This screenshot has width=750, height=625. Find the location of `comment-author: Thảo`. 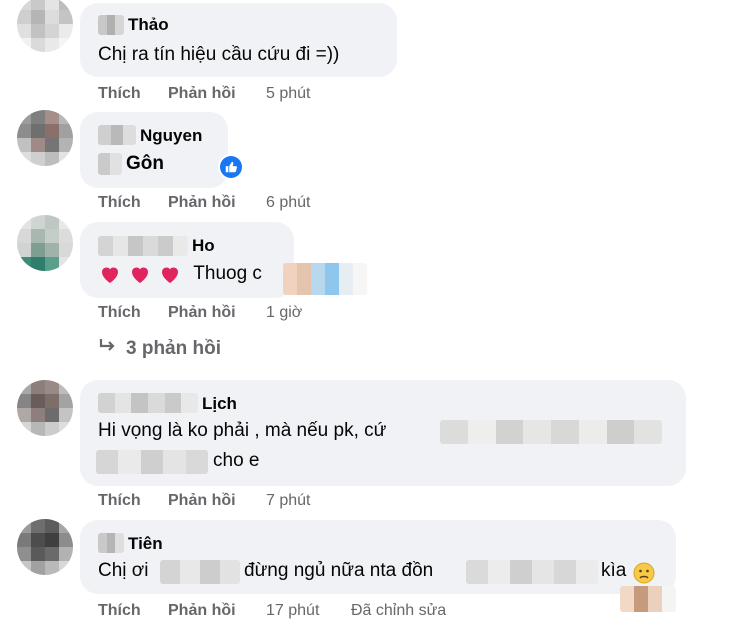

comment-author: Thảo is located at coordinates (148, 25).